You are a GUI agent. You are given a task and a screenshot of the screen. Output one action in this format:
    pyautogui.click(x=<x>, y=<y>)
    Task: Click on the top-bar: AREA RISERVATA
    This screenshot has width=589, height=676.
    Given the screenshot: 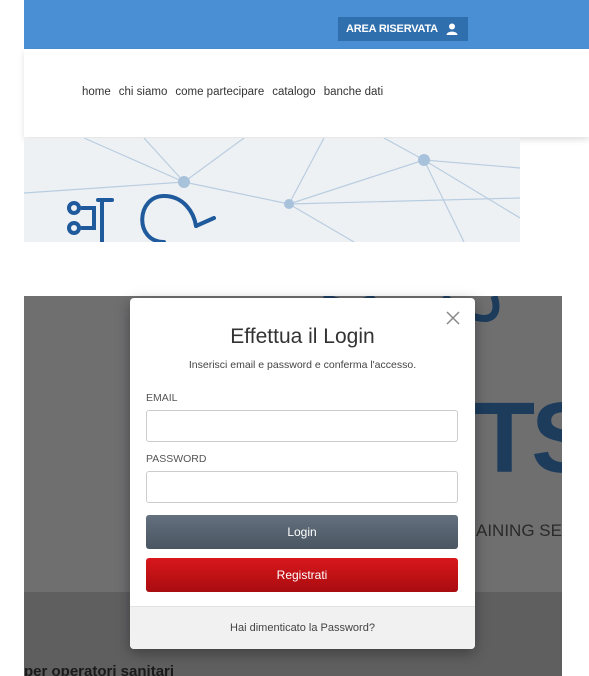 What is the action you would take?
    pyautogui.click(x=306, y=24)
    